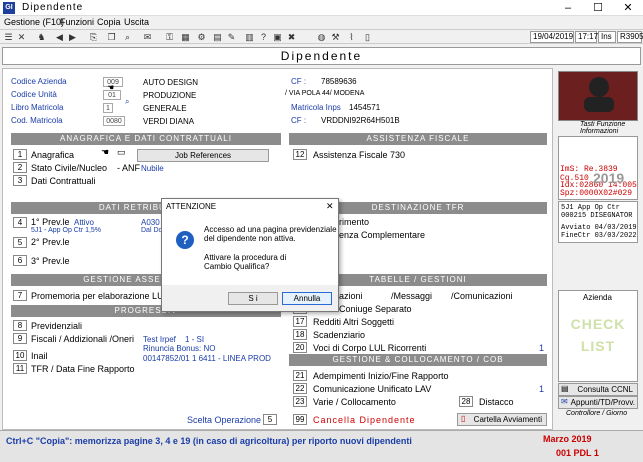 This screenshot has height=462, width=643. I want to click on check-list-logo: CHECK LIST, so click(598, 335).